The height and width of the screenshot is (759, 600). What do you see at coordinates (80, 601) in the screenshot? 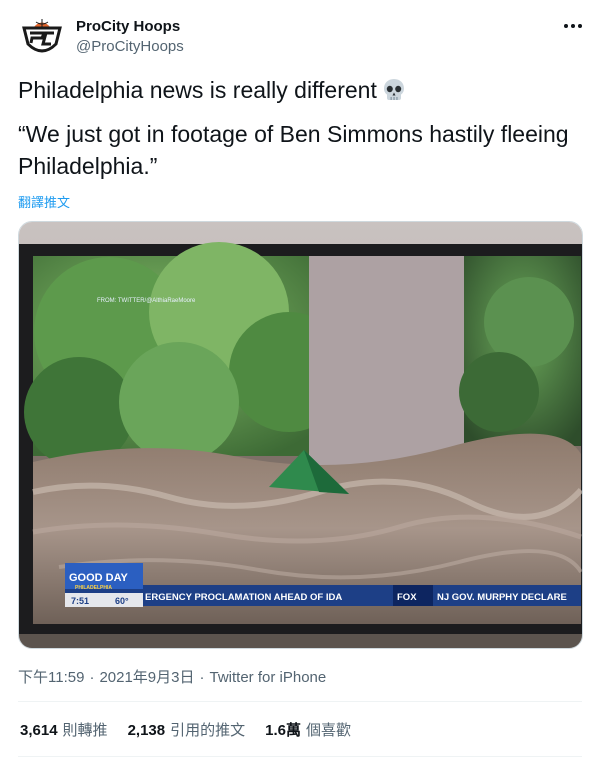
I see `ticker-time: 7:51` at bounding box center [80, 601].